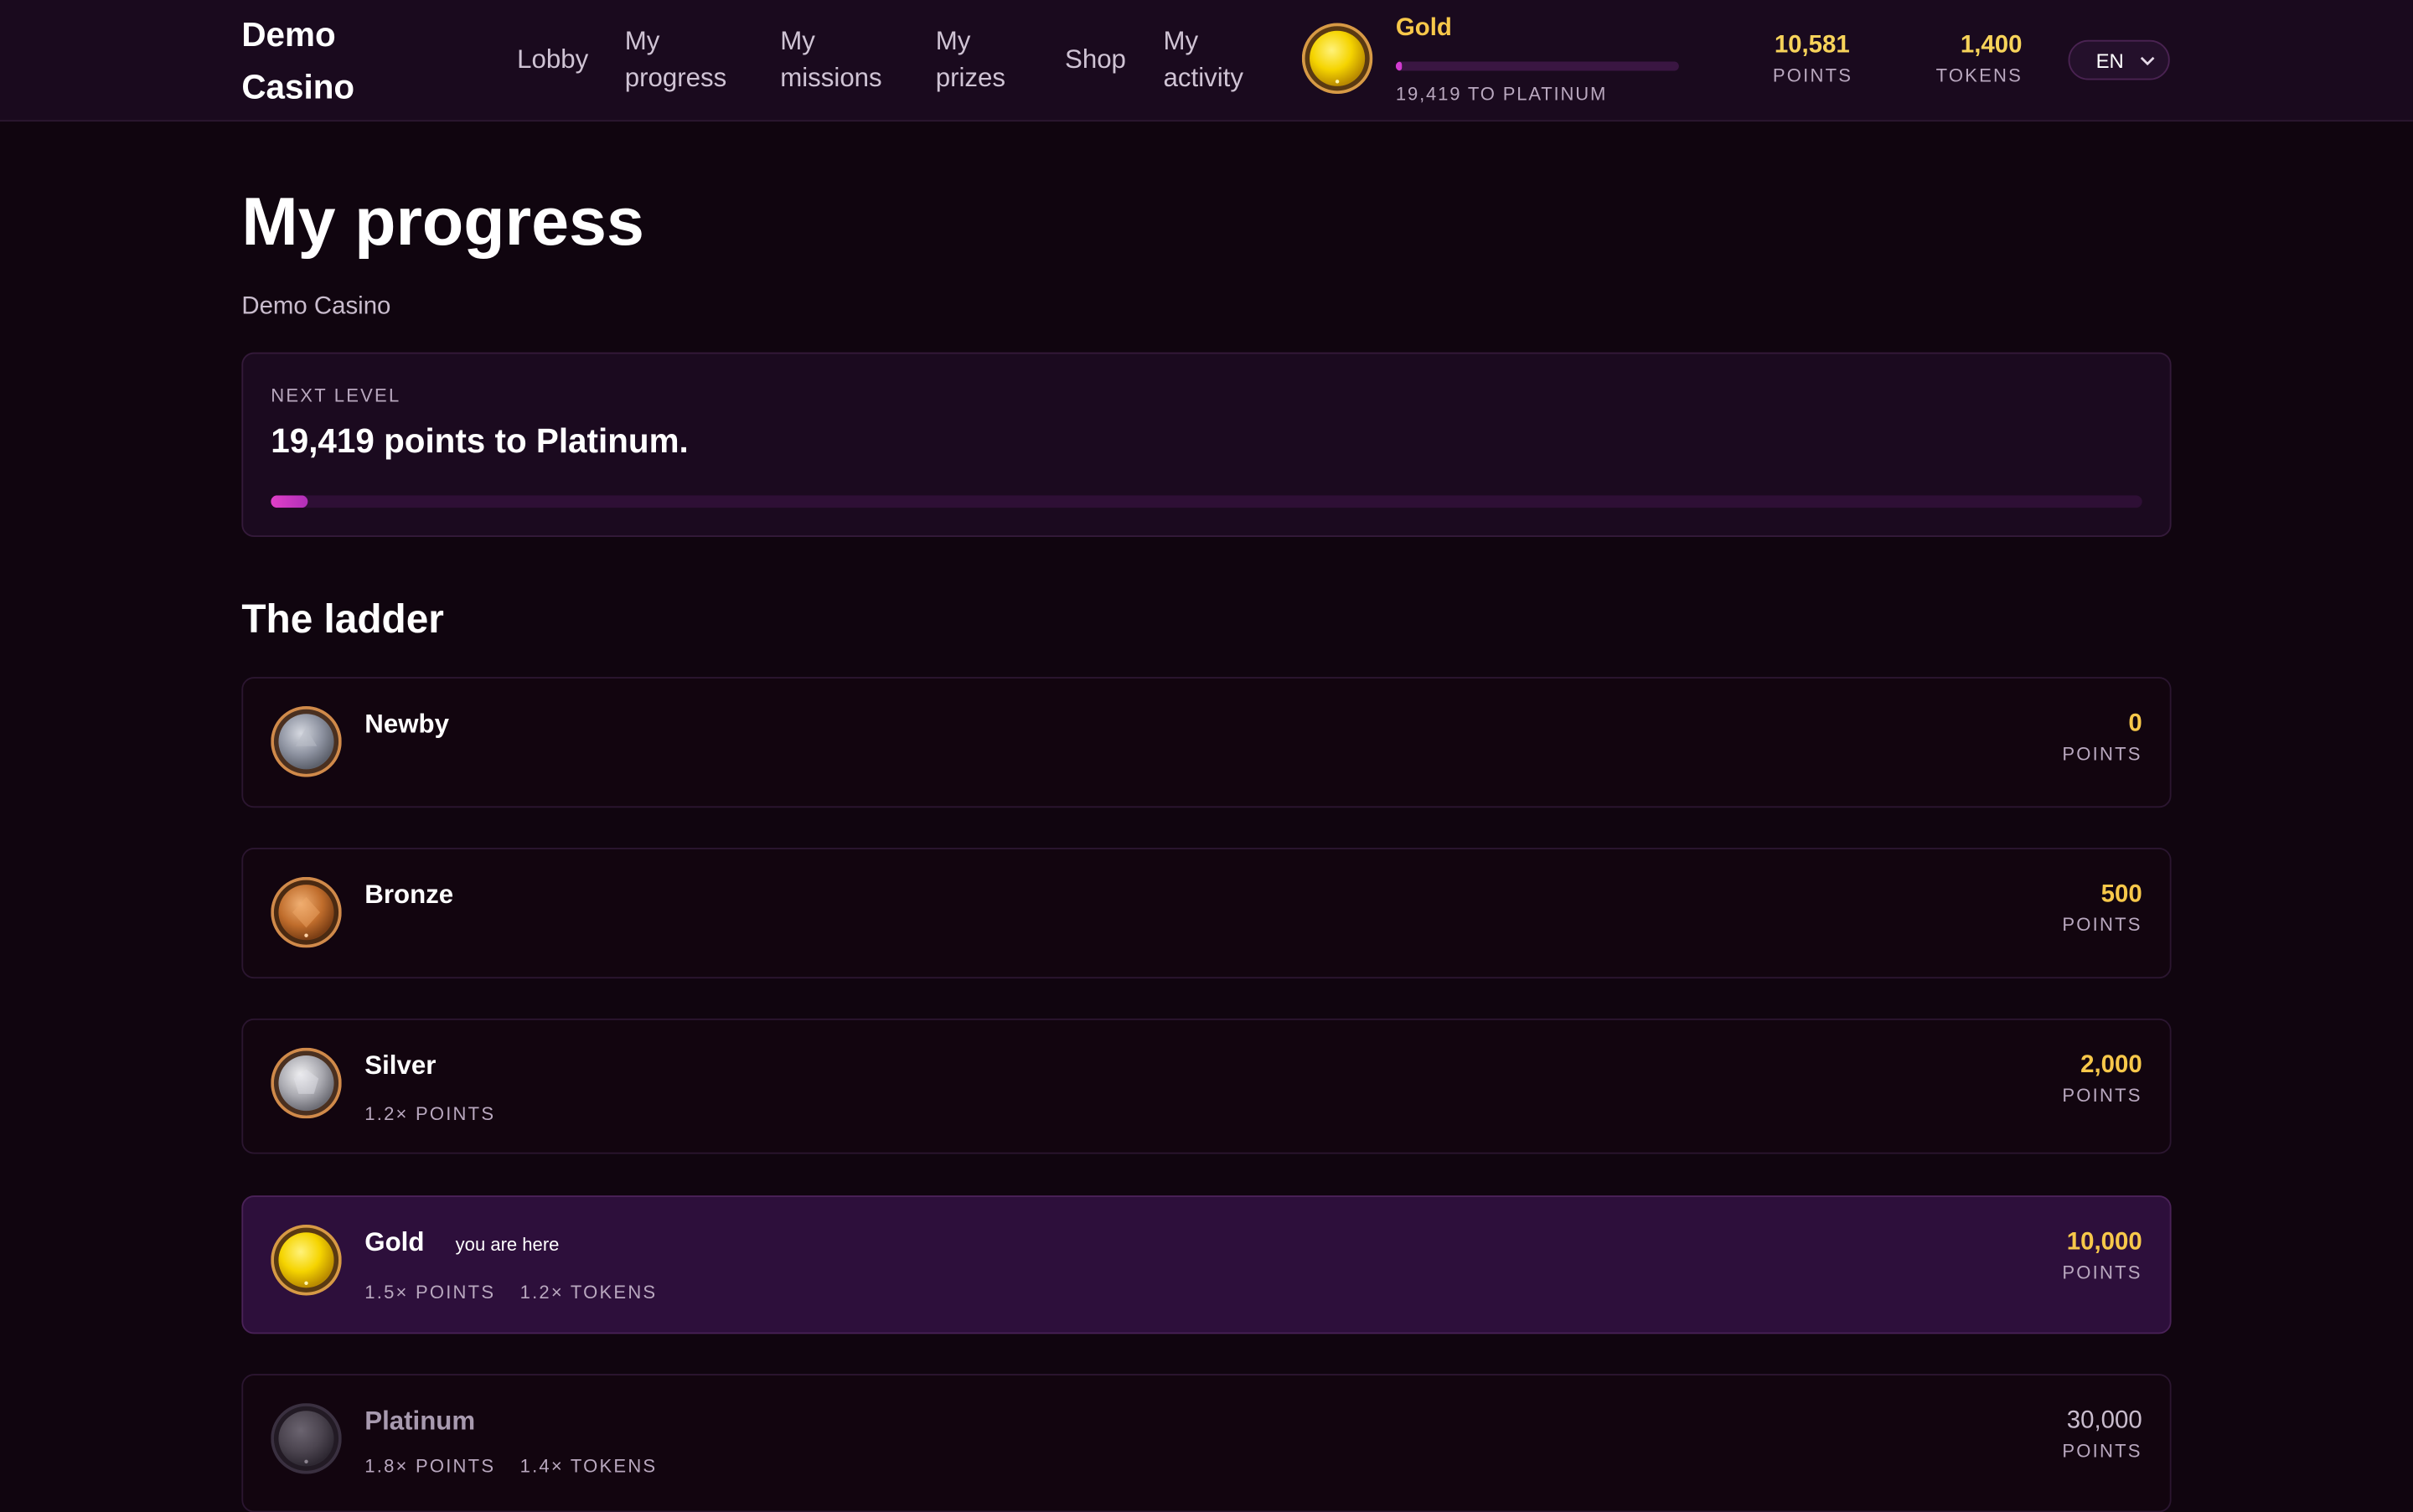  What do you see at coordinates (2135, 723) in the screenshot?
I see `tier-points-value: 0` at bounding box center [2135, 723].